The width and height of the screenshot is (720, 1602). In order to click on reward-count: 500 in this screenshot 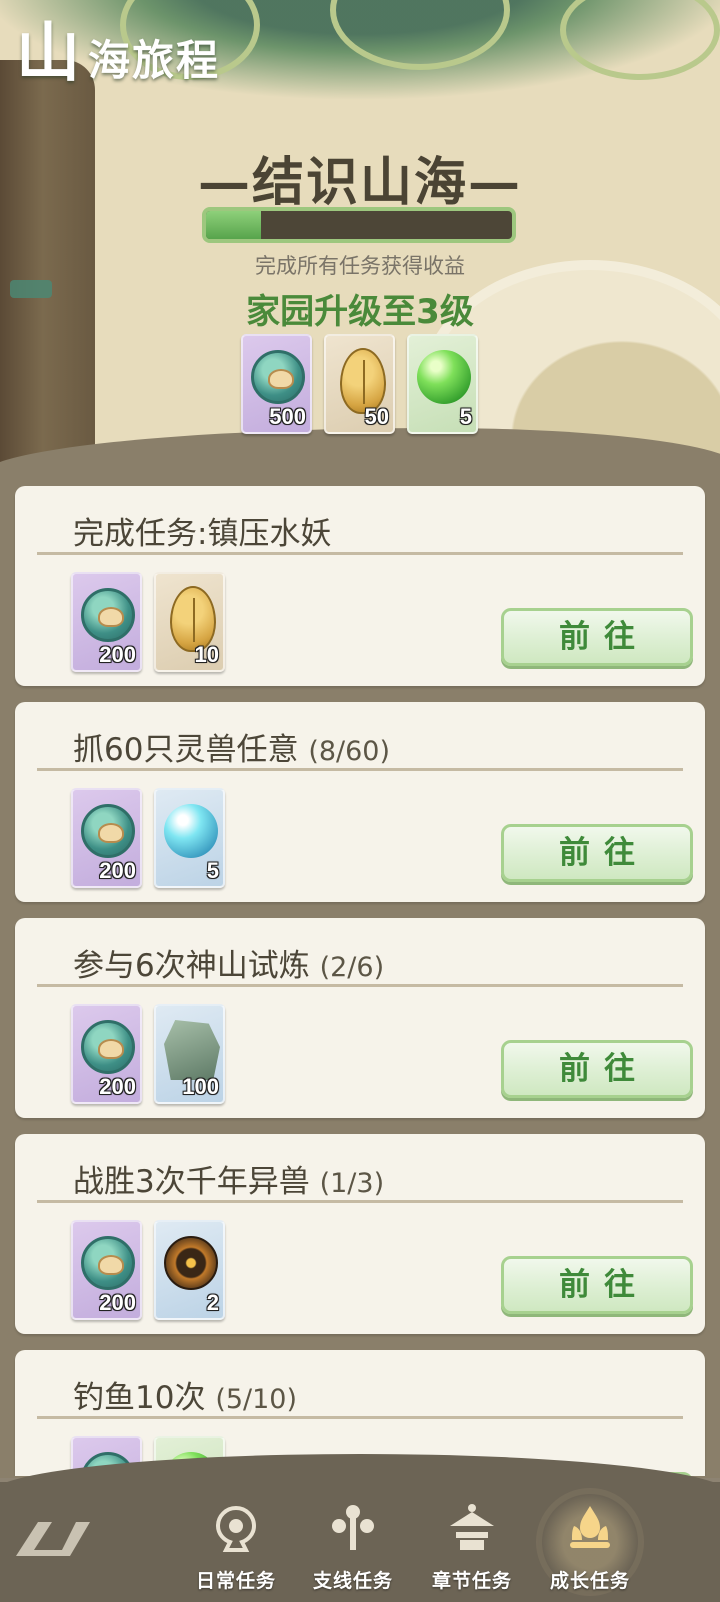, I will do `click(287, 416)`.